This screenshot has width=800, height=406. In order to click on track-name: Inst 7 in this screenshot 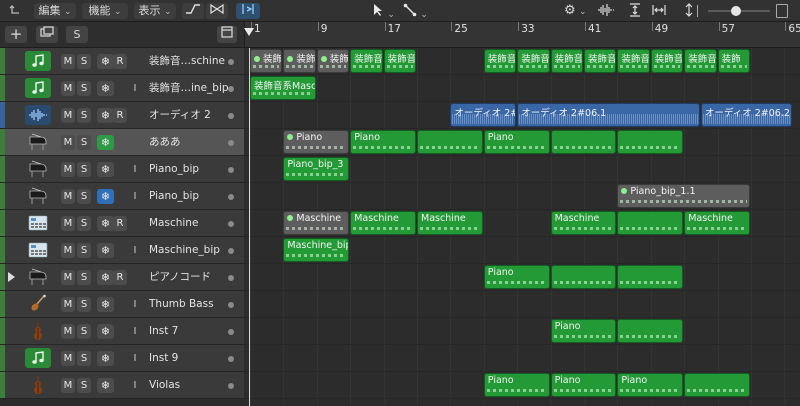, I will do `click(189, 331)`.